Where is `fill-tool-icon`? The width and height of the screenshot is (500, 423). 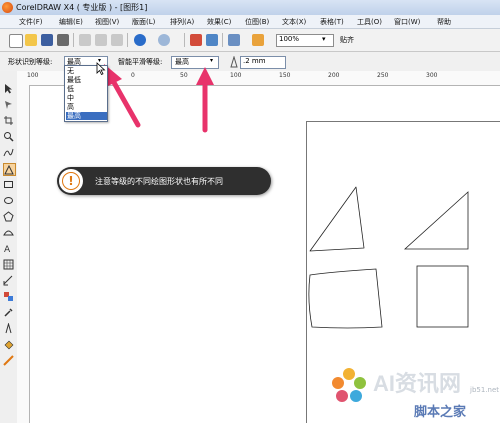
fill-tool-icon is located at coordinates (8, 344).